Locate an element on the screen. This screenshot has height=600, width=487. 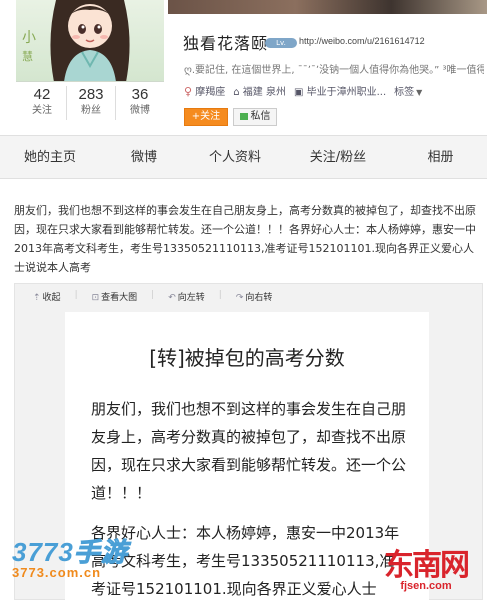
view-large-label: 查看大图 is located at coordinates (119, 298).